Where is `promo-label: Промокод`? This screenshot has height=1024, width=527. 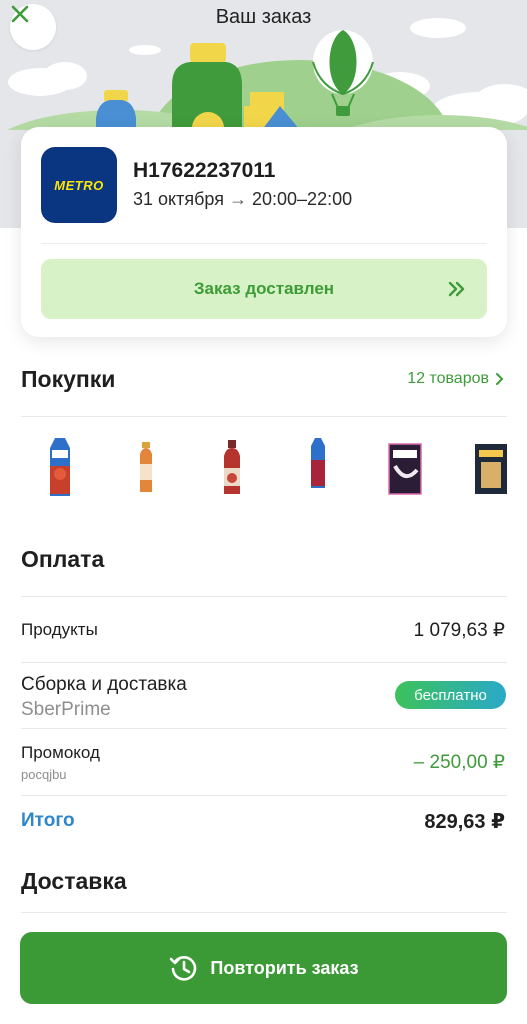
promo-label: Промокод is located at coordinates (60, 752).